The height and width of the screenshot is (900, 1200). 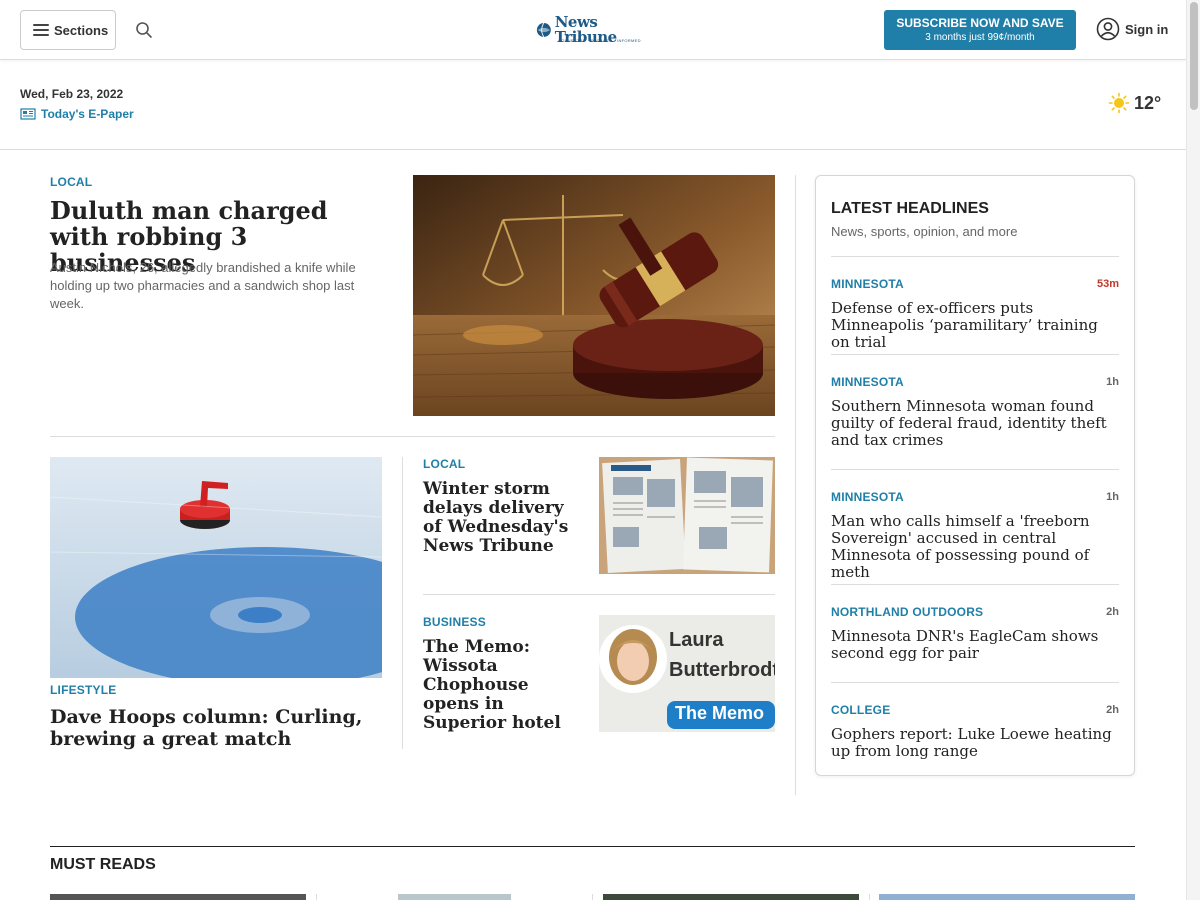 What do you see at coordinates (216, 567) in the screenshot?
I see `curling-stone-photo` at bounding box center [216, 567].